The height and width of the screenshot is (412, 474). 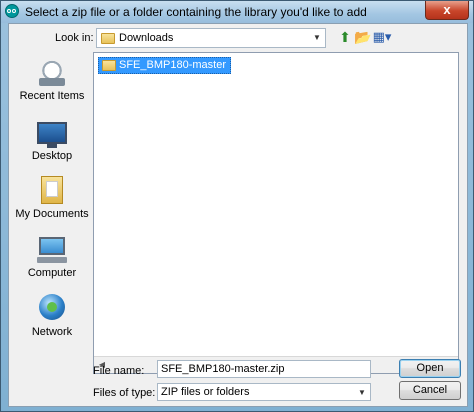 I want to click on cancel-button: Cancel, so click(x=430, y=390).